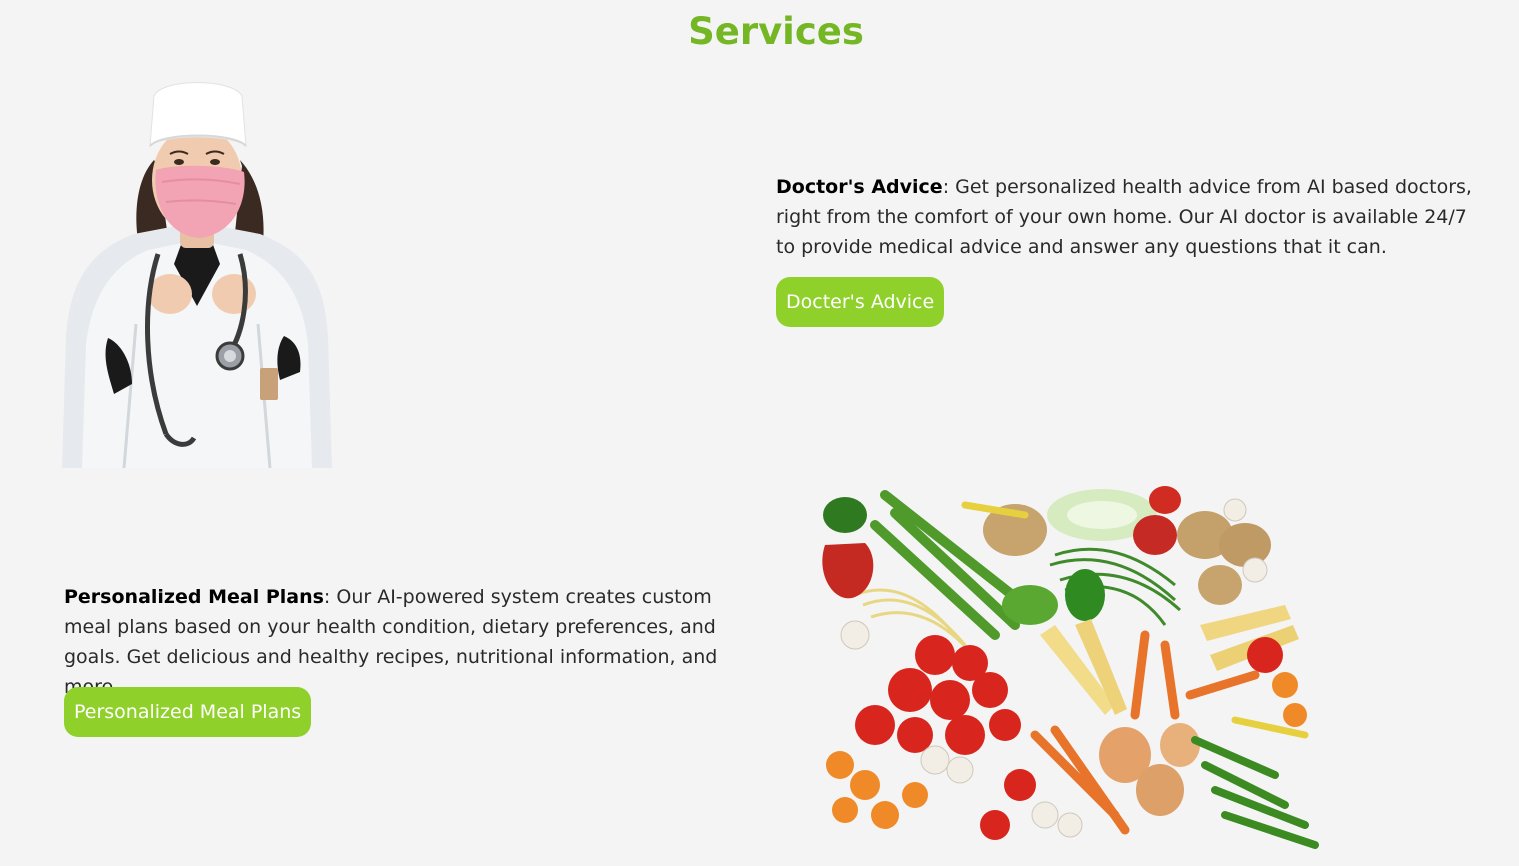 This screenshot has height=866, width=1519. What do you see at coordinates (860, 302) in the screenshot?
I see `doctors-advice-button: Docter's Advice` at bounding box center [860, 302].